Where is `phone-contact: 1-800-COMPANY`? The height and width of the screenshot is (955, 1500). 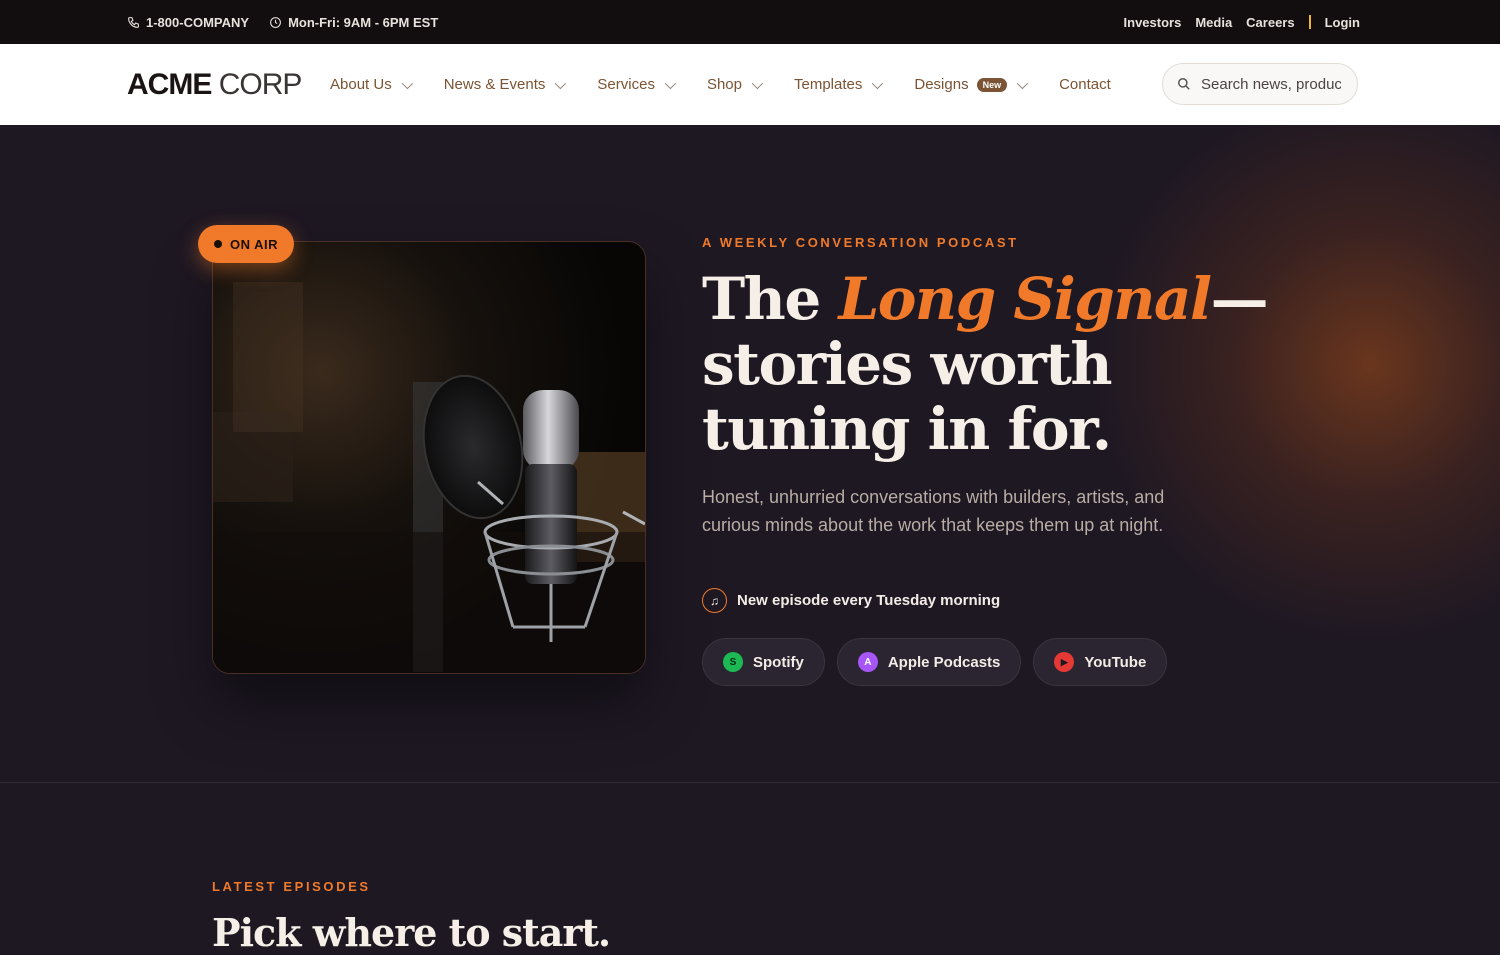 phone-contact: 1-800-COMPANY is located at coordinates (188, 22).